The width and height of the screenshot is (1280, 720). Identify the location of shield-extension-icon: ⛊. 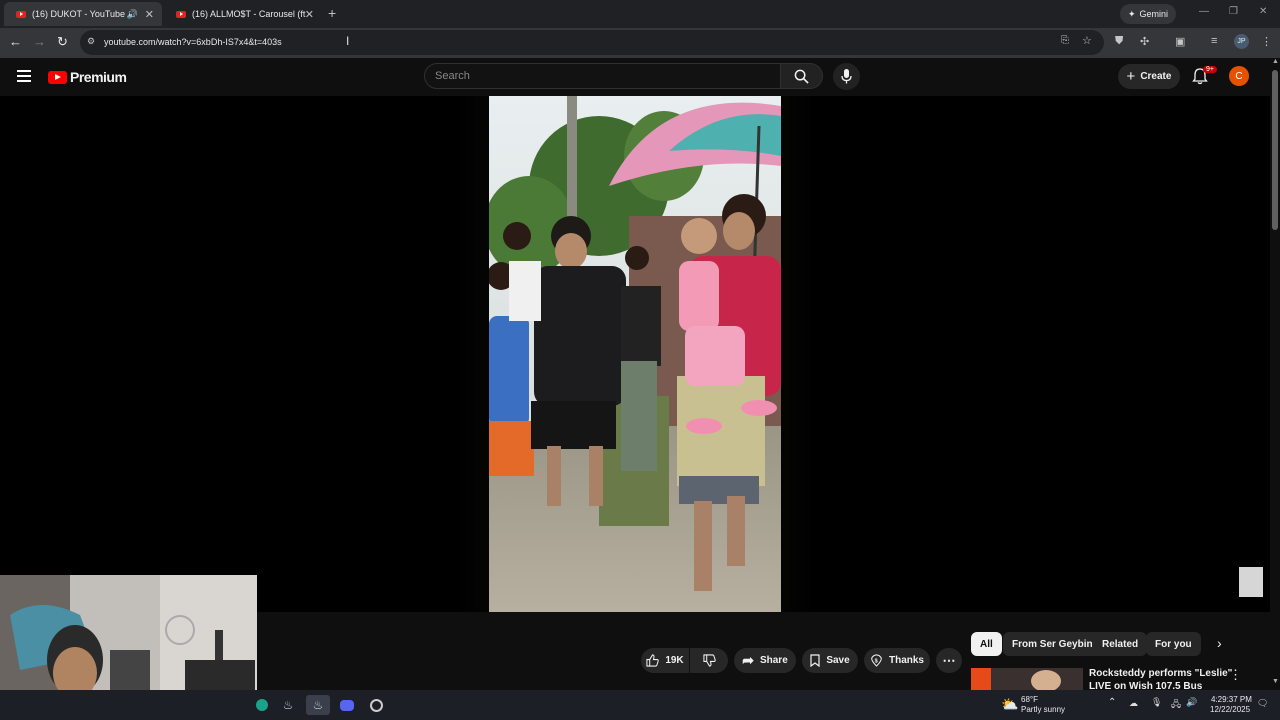
(1119, 41).